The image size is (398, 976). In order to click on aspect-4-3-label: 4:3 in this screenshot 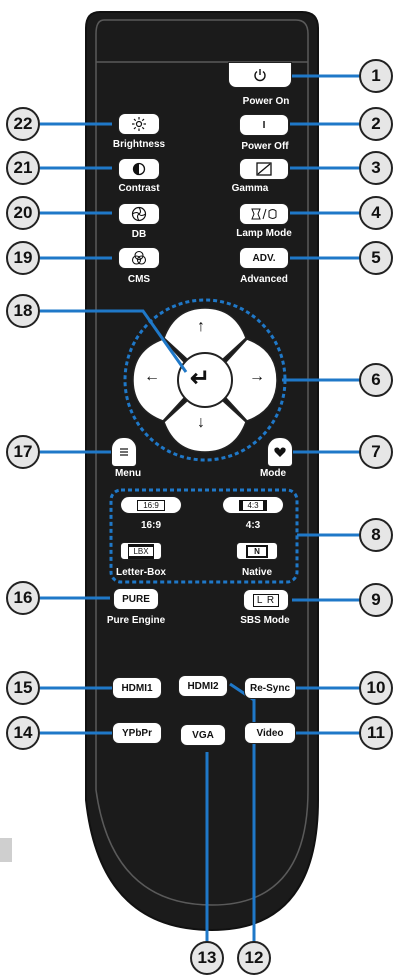, I will do `click(253, 525)`.